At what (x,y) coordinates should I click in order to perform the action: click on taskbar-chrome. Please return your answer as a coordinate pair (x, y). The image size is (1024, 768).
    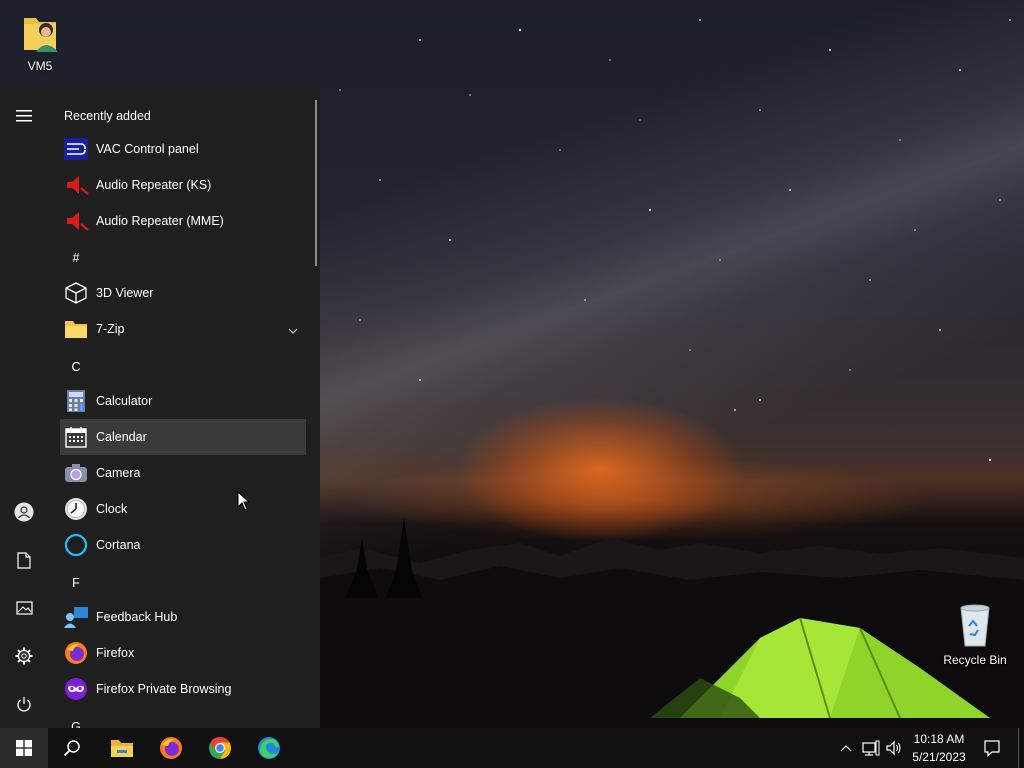
    Looking at the image, I should click on (220, 748).